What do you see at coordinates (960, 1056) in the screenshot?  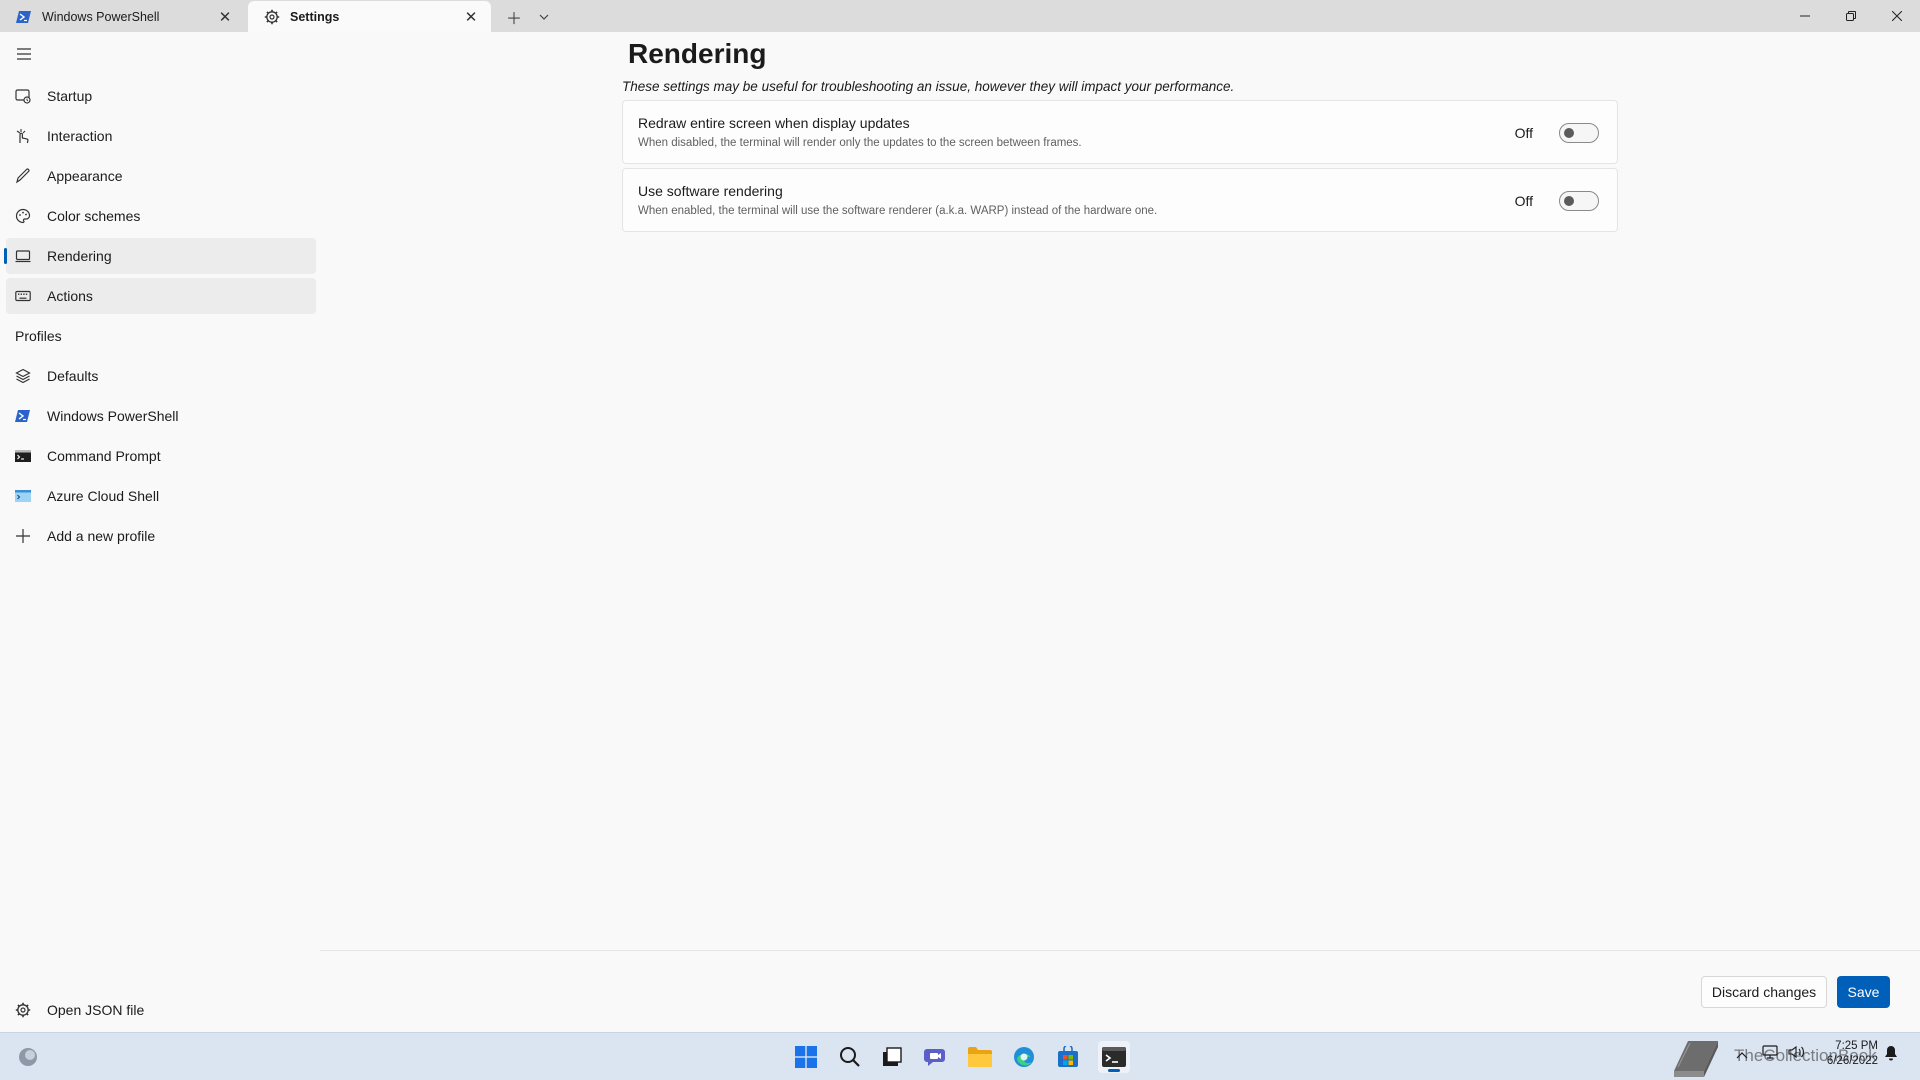 I see `taskbar: TheCollectionBook 7:25 PM 6/26/2022` at bounding box center [960, 1056].